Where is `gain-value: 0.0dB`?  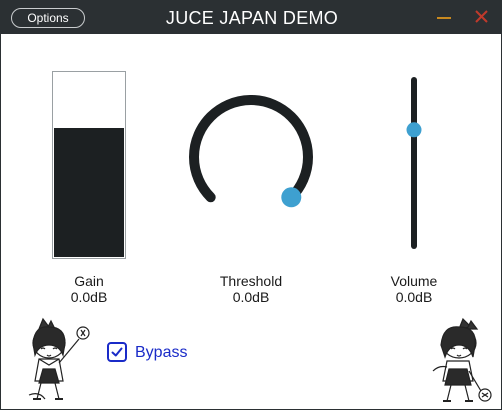
gain-value: 0.0dB is located at coordinates (89, 297).